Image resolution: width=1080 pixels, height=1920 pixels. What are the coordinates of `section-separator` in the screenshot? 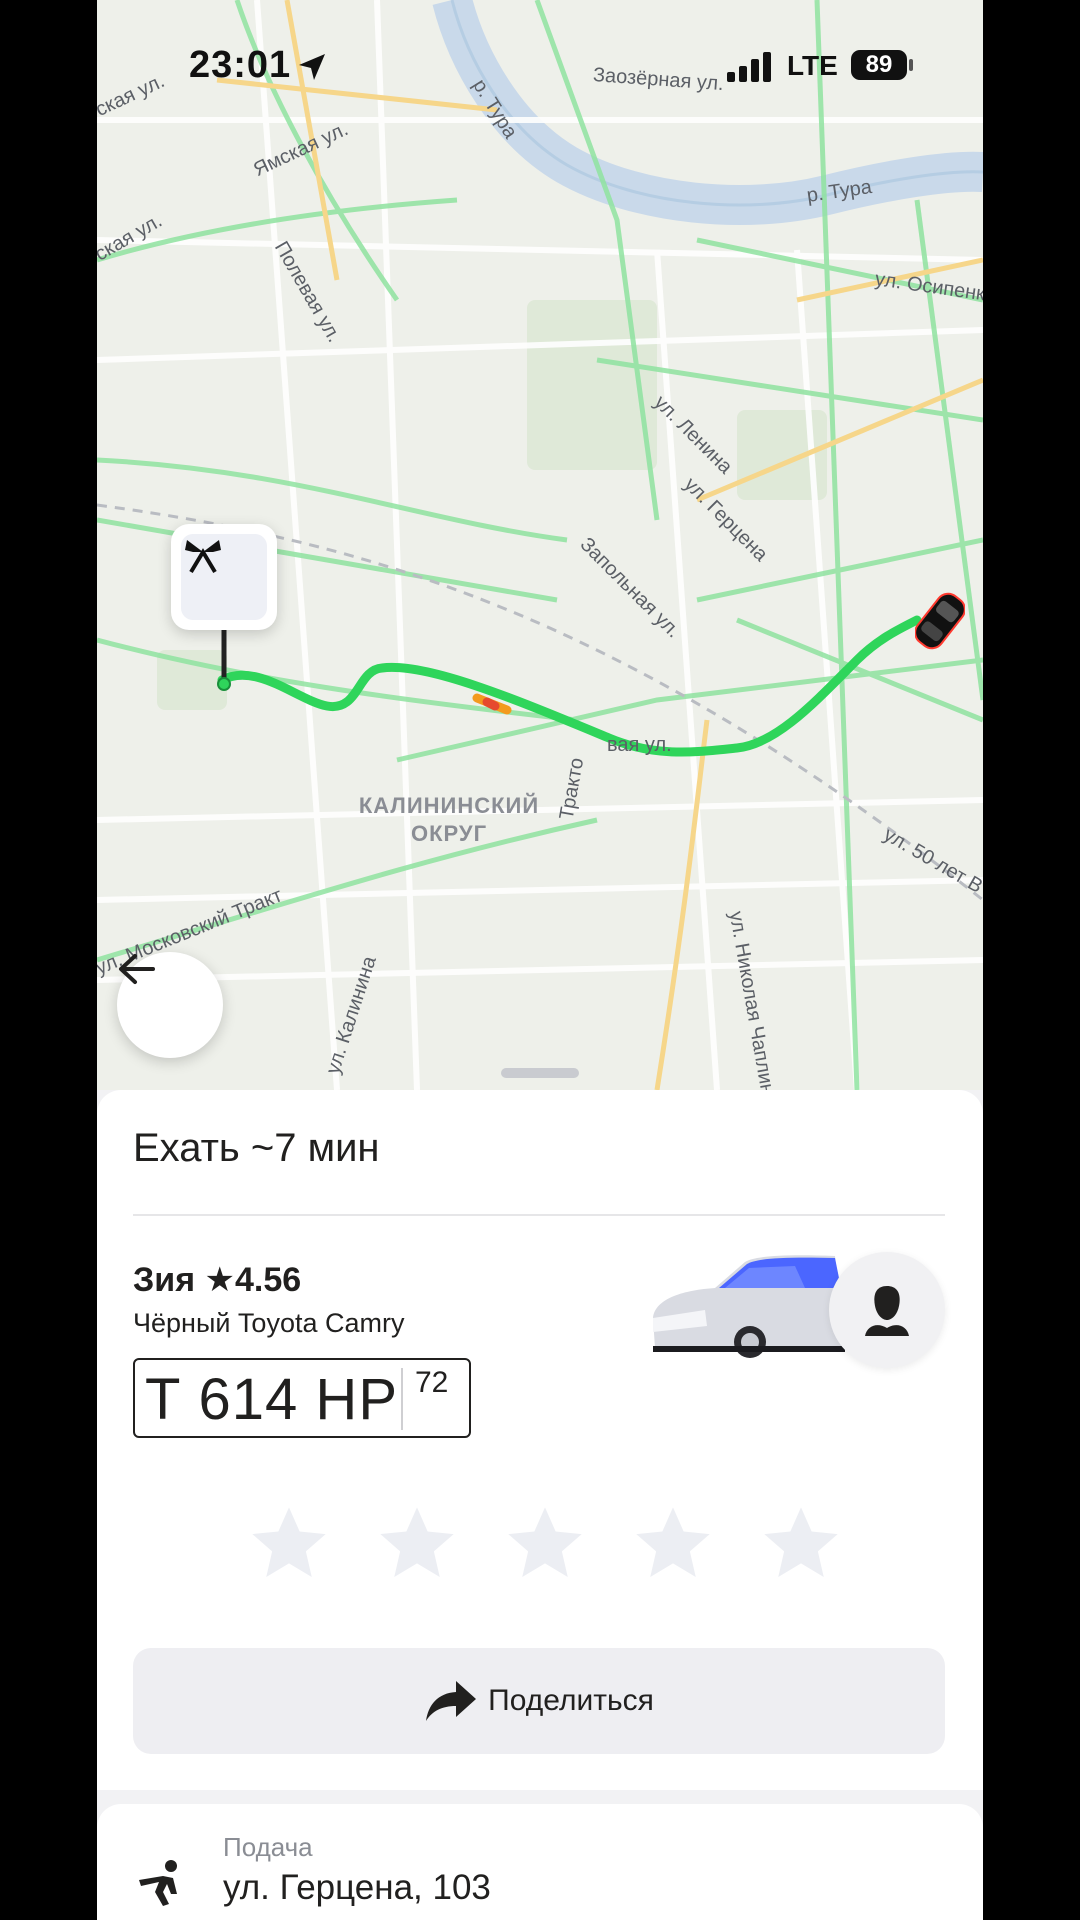 It's located at (540, 1797).